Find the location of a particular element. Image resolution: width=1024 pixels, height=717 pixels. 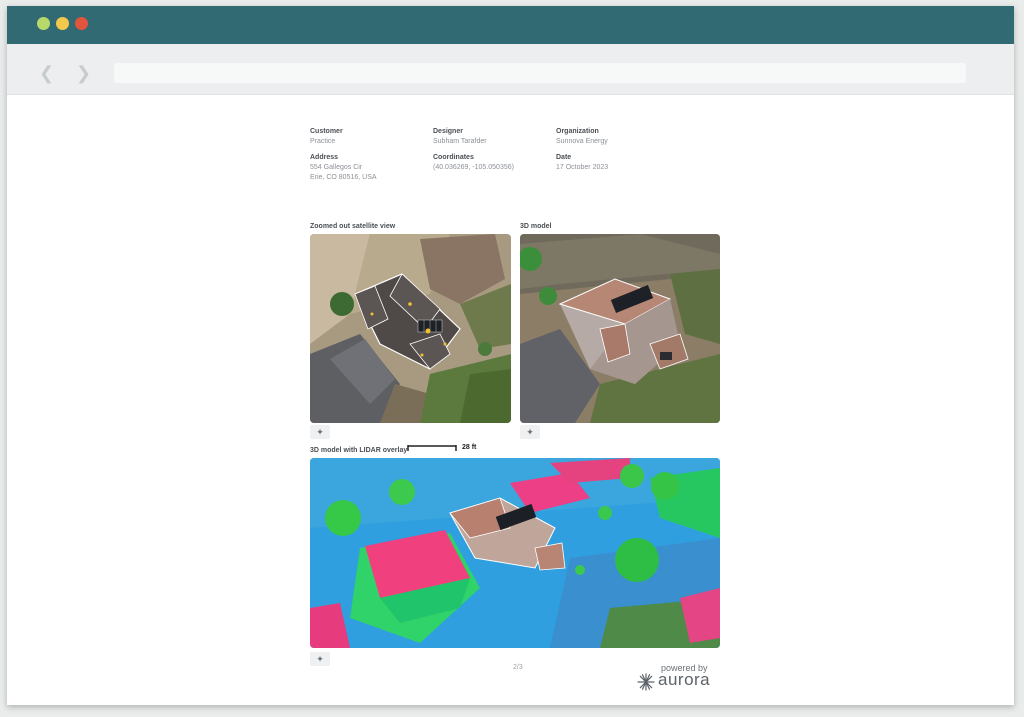

nav-bar: ❮ ❯ is located at coordinates (510, 69).